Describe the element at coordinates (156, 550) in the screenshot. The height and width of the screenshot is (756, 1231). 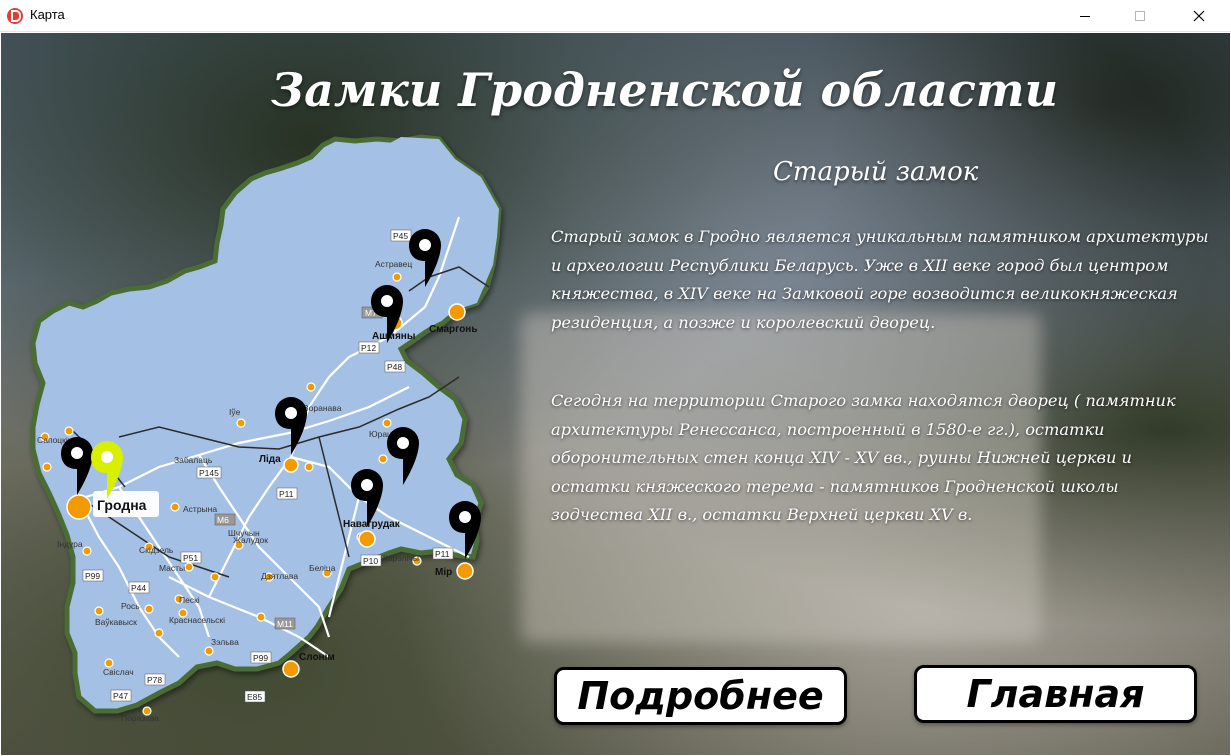
I see `label-skidzel: Скідзель` at that location.